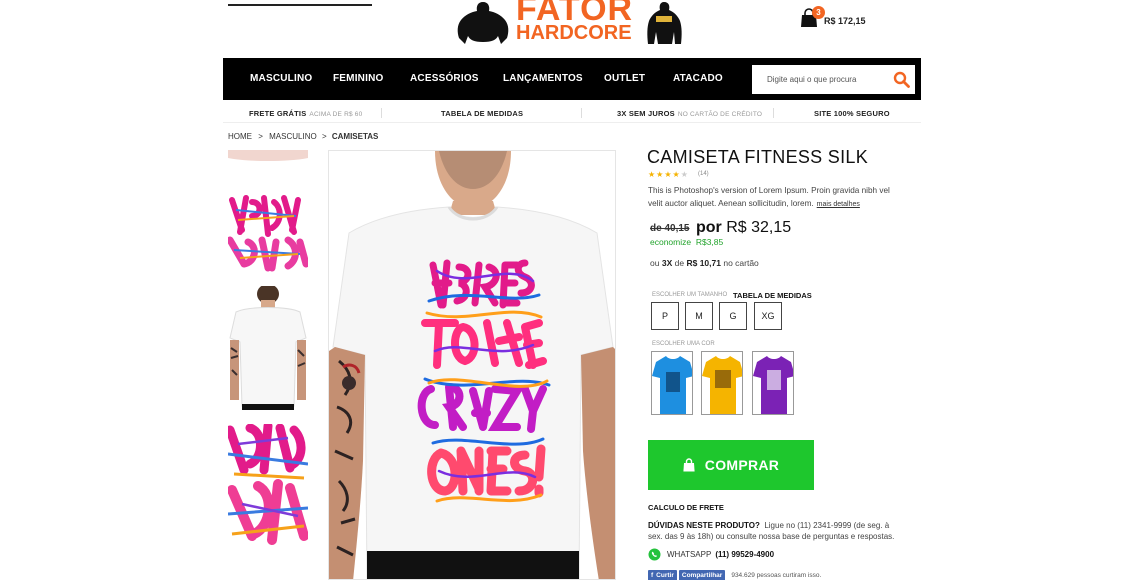  What do you see at coordinates (652, 575) in the screenshot?
I see `facebook-icon: f` at bounding box center [652, 575].